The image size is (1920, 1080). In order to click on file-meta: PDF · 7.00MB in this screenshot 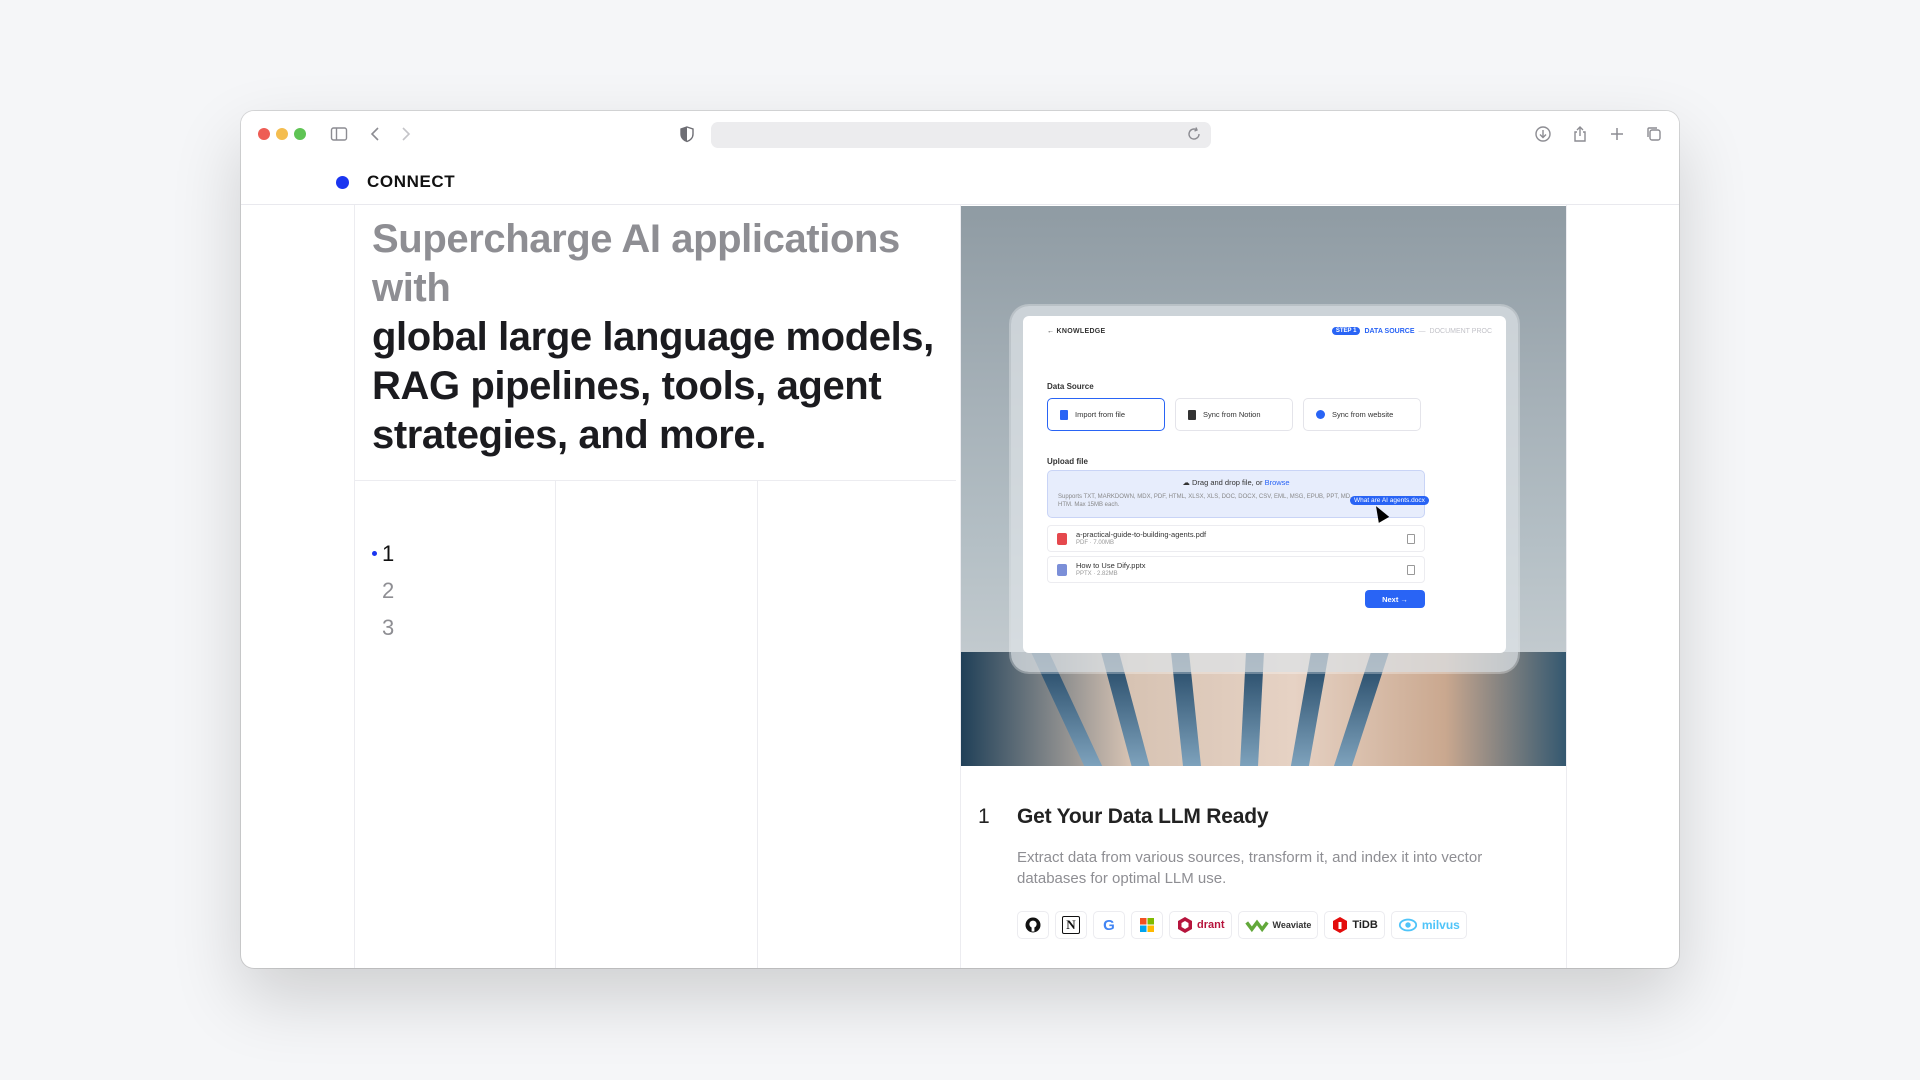, I will do `click(1095, 543)`.